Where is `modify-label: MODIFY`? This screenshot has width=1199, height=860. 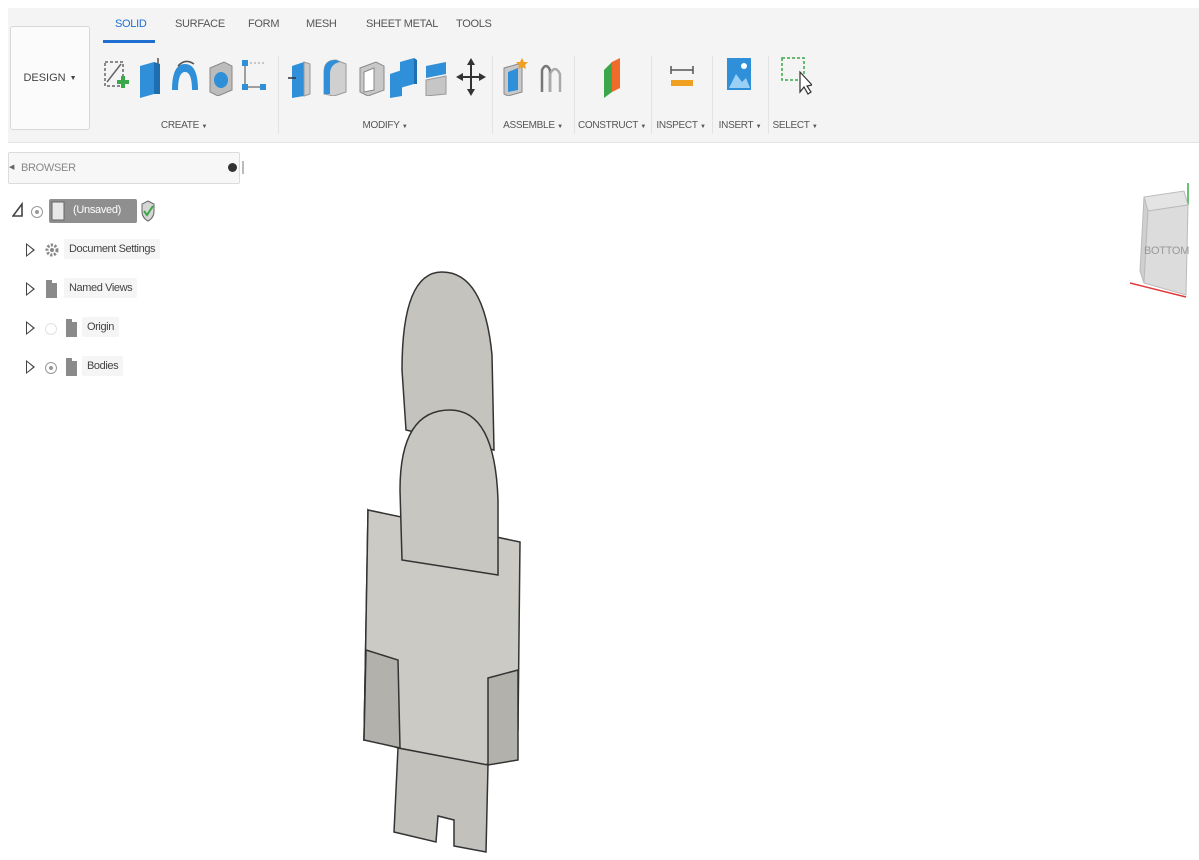
modify-label: MODIFY is located at coordinates (381, 125).